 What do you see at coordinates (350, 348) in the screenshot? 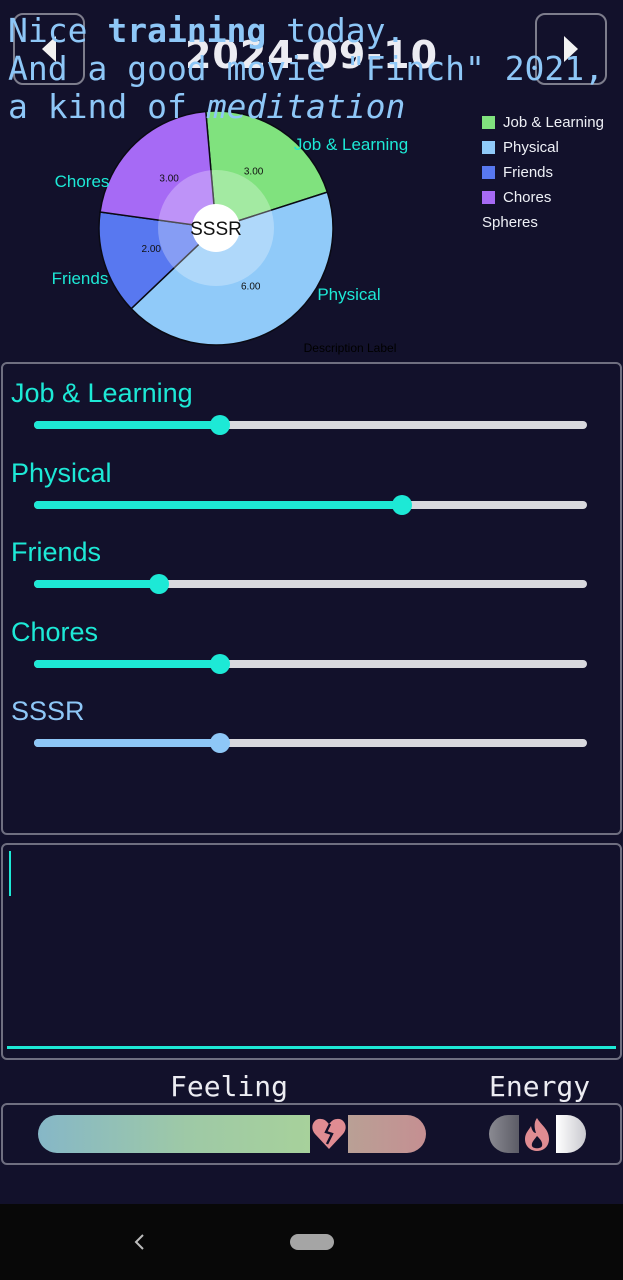
I see `chart-description-label: Description Label` at bounding box center [350, 348].